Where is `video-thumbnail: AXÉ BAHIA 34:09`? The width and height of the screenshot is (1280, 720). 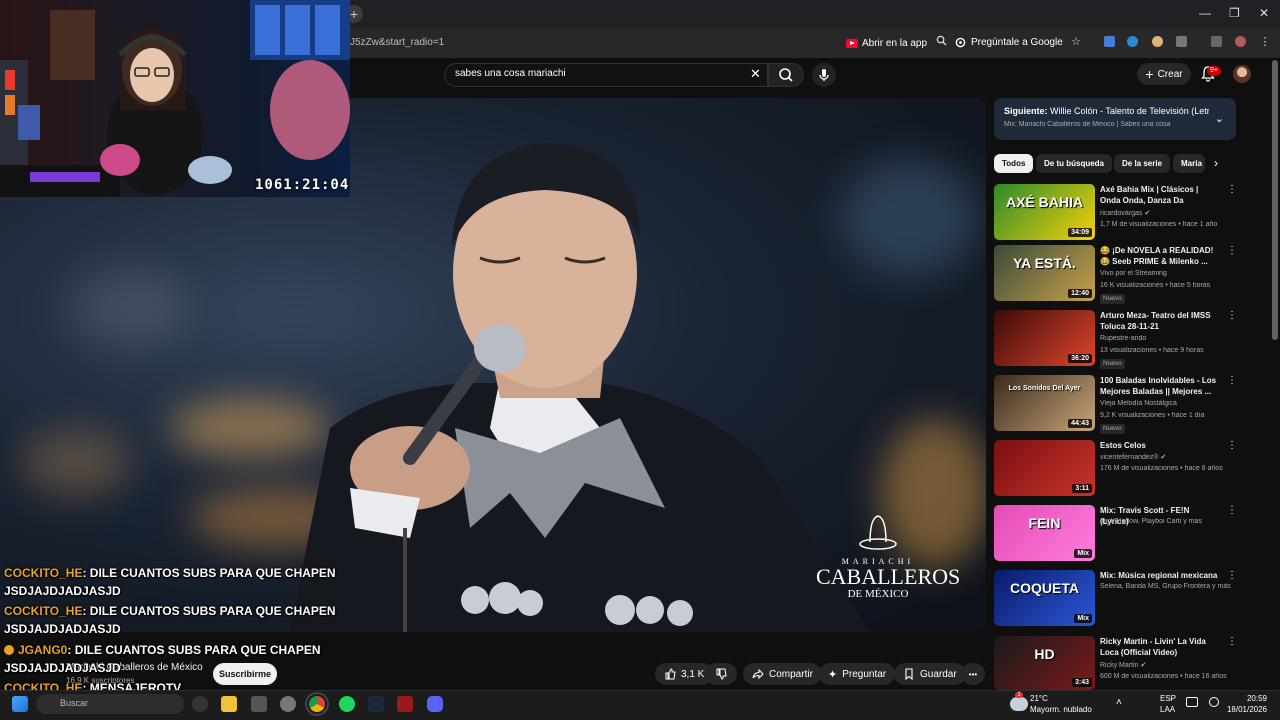 video-thumbnail: AXÉ BAHIA 34:09 is located at coordinates (1044, 212).